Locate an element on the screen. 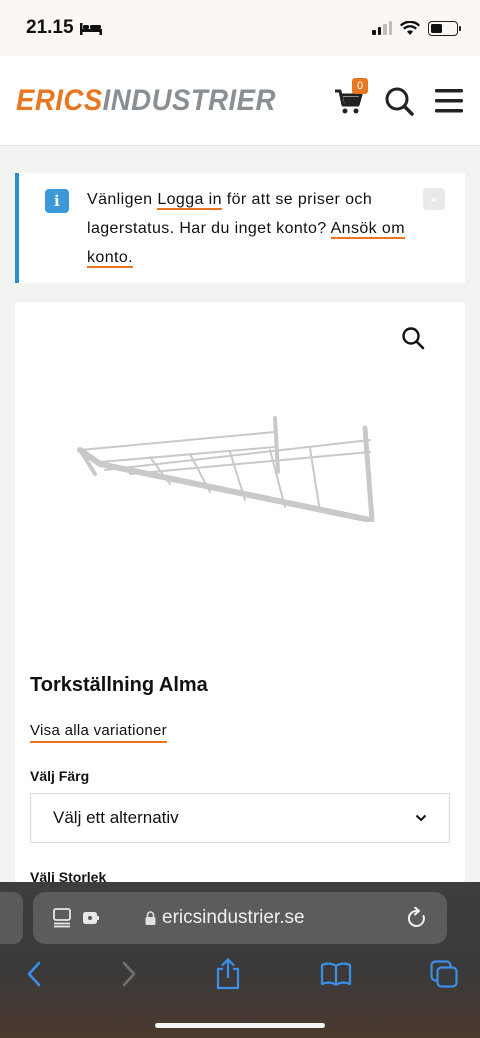 The image size is (480, 1038). zoom-icon is located at coordinates (413, 338).